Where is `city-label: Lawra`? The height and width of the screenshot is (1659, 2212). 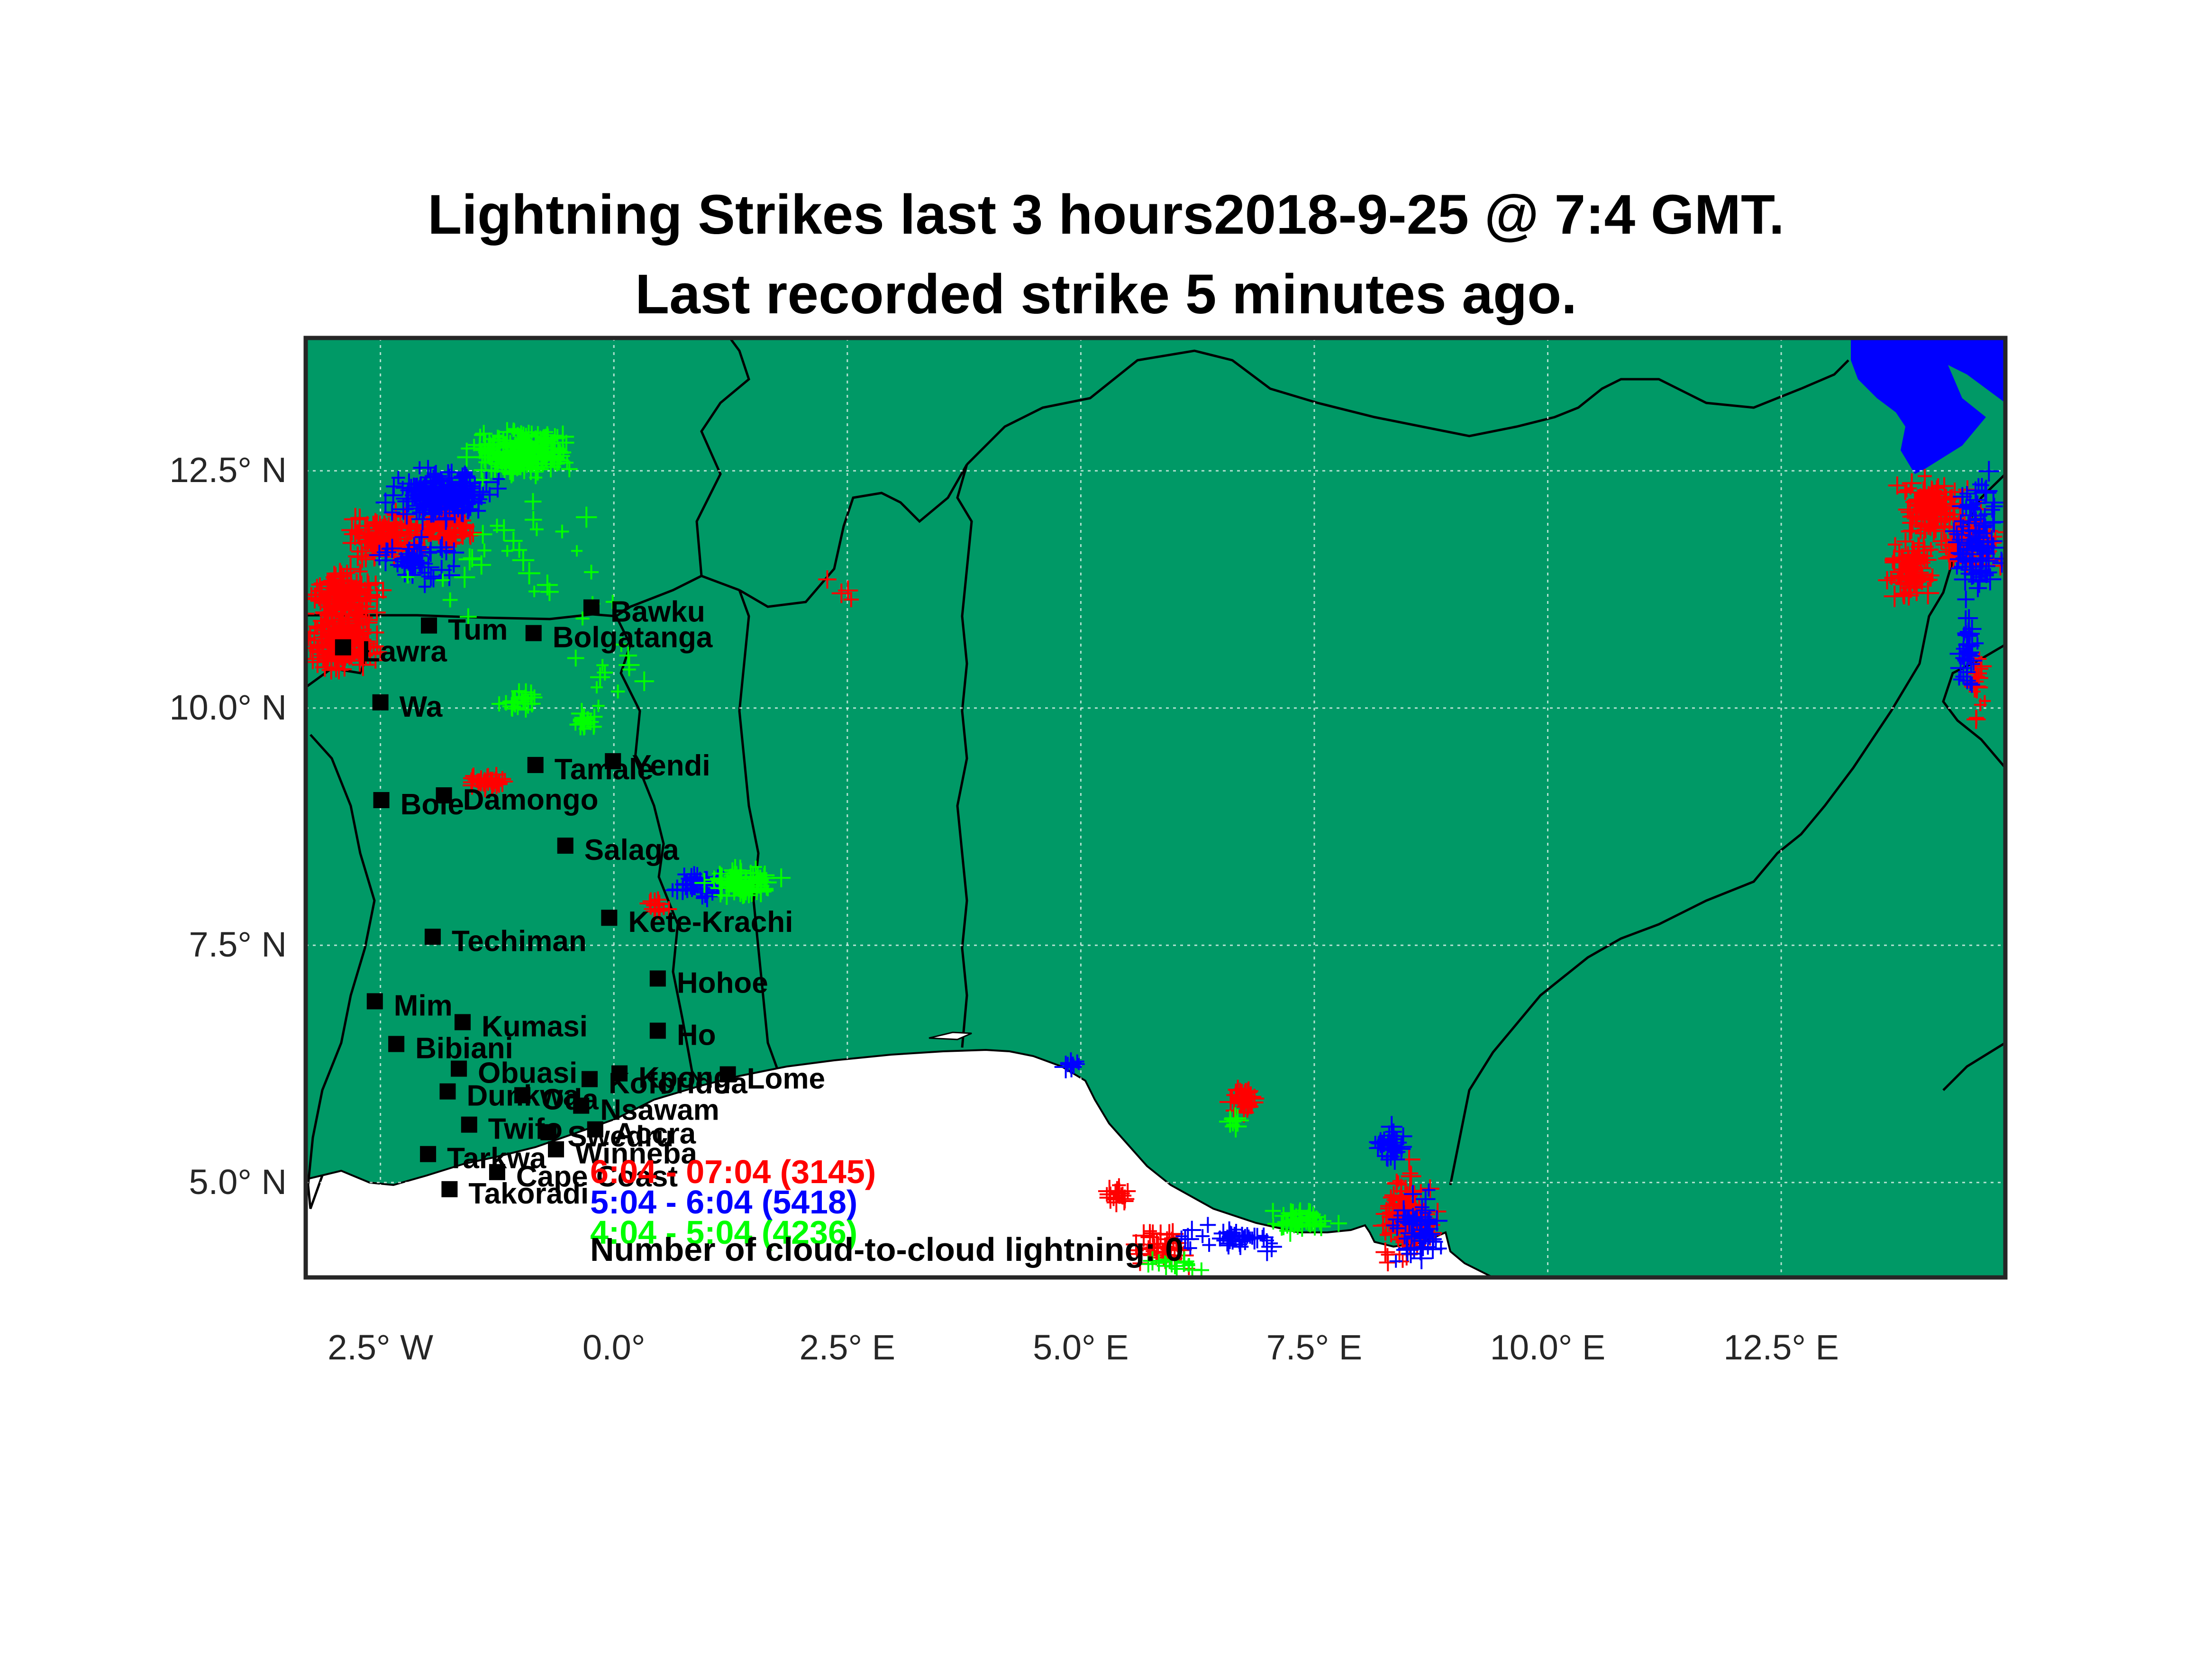
city-label: Lawra is located at coordinates (404, 652).